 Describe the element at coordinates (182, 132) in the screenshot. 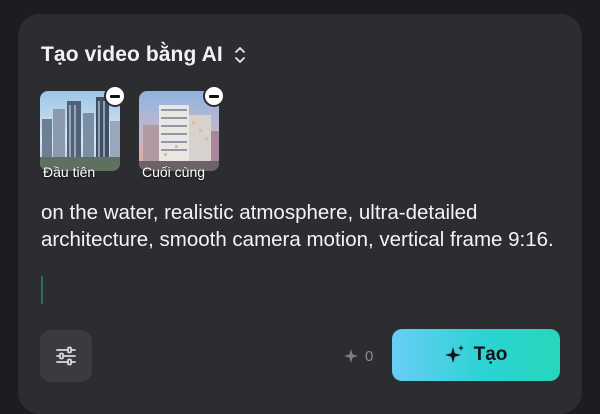

I see `last-frame-thumbnail: Cuối cùng` at that location.